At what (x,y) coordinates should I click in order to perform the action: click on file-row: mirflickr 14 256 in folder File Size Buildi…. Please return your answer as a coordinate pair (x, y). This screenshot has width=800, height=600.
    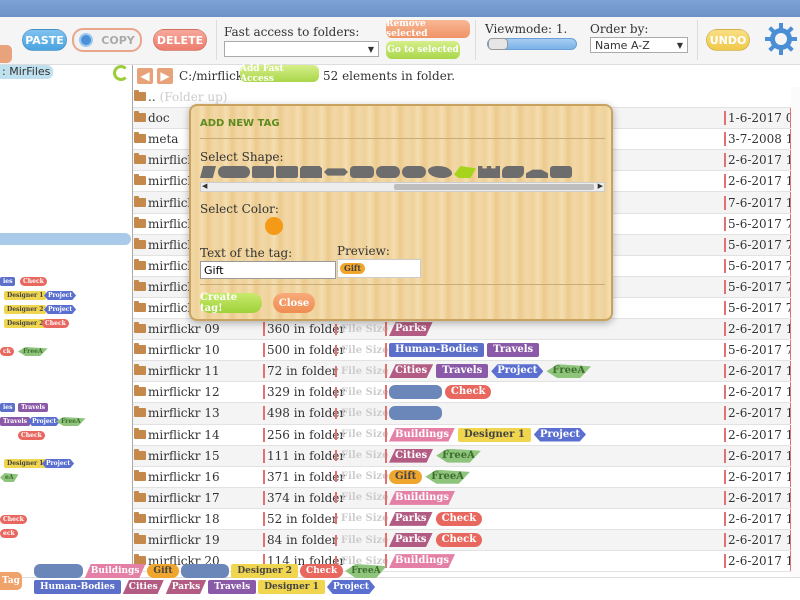
    Looking at the image, I should click on (466, 435).